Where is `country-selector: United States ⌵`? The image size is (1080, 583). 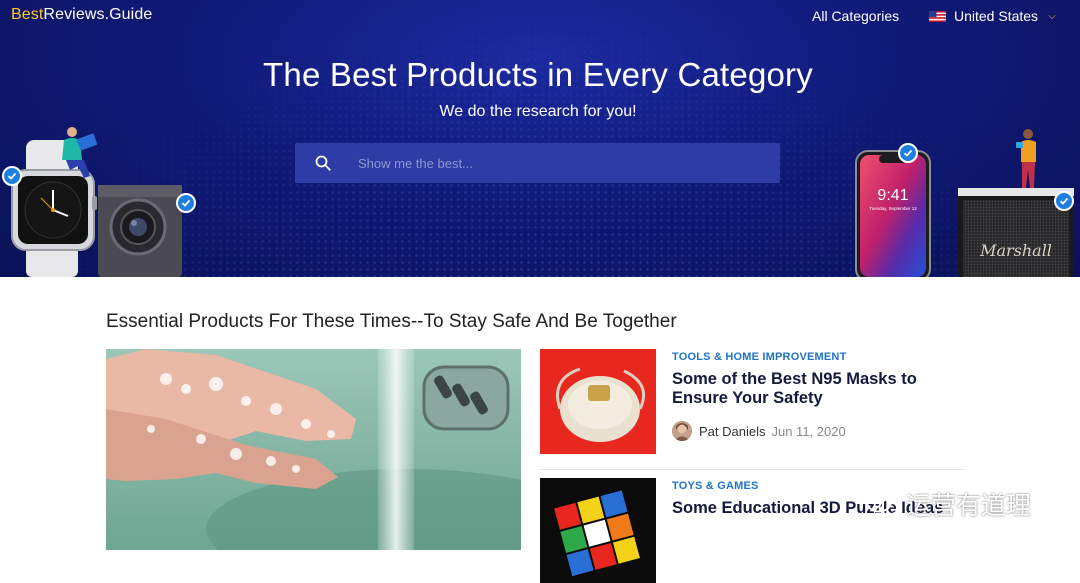
country-selector: United States ⌵ is located at coordinates (992, 16).